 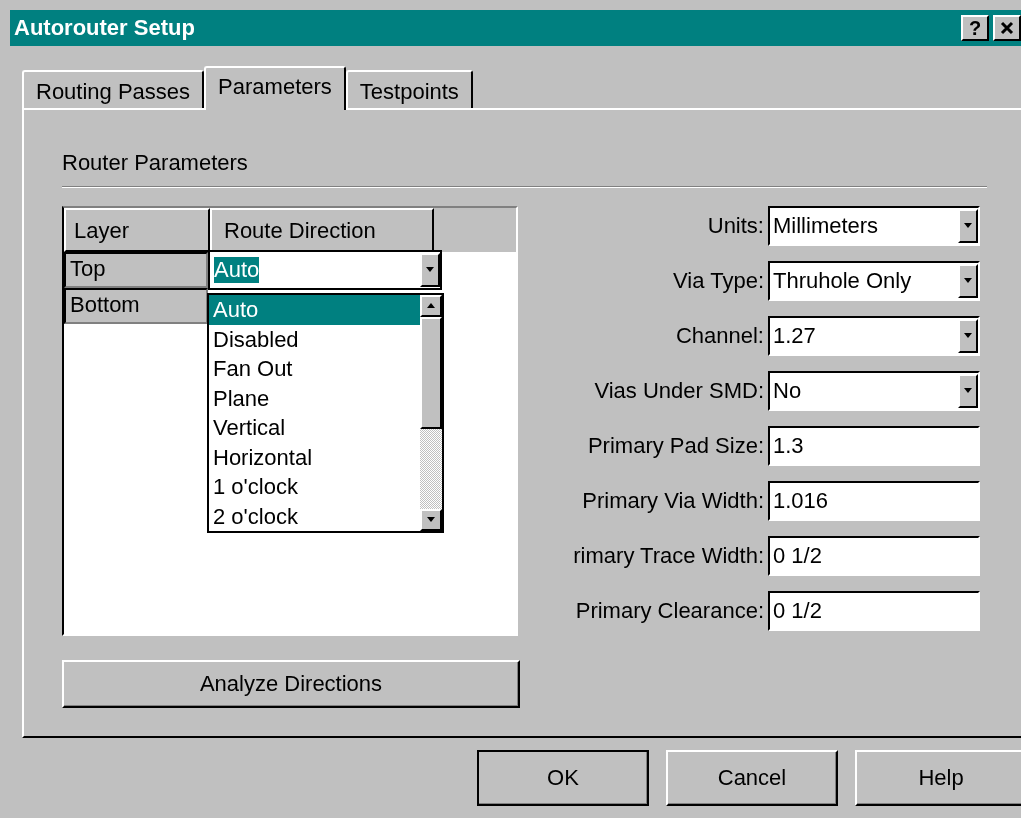 I want to click on help-button: ?, so click(x=975, y=28).